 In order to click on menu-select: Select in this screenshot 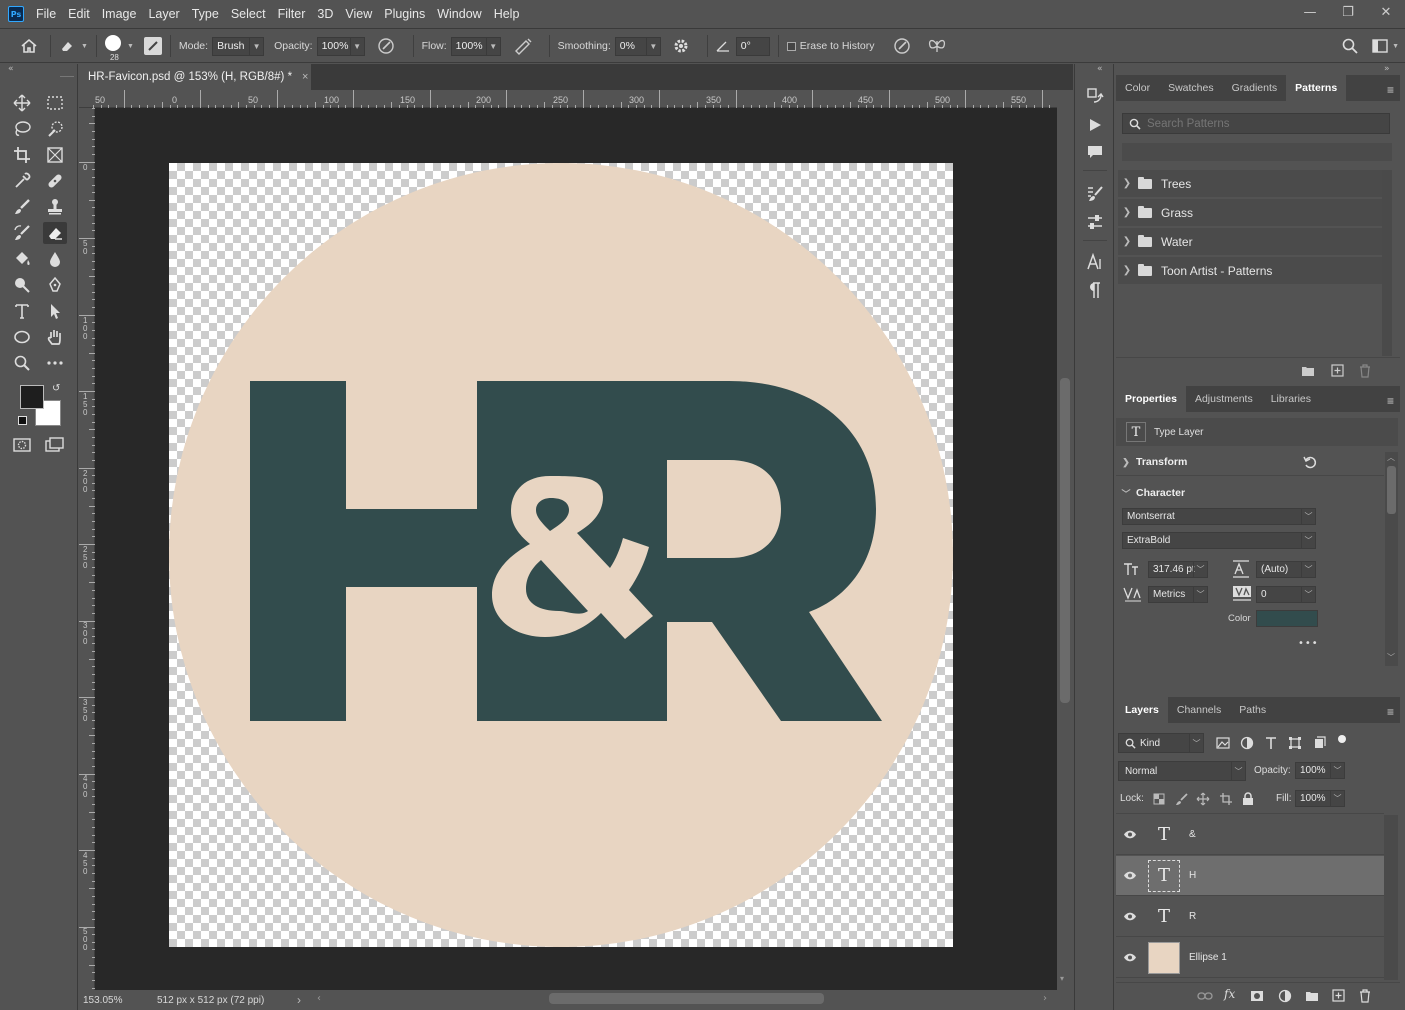, I will do `click(248, 14)`.